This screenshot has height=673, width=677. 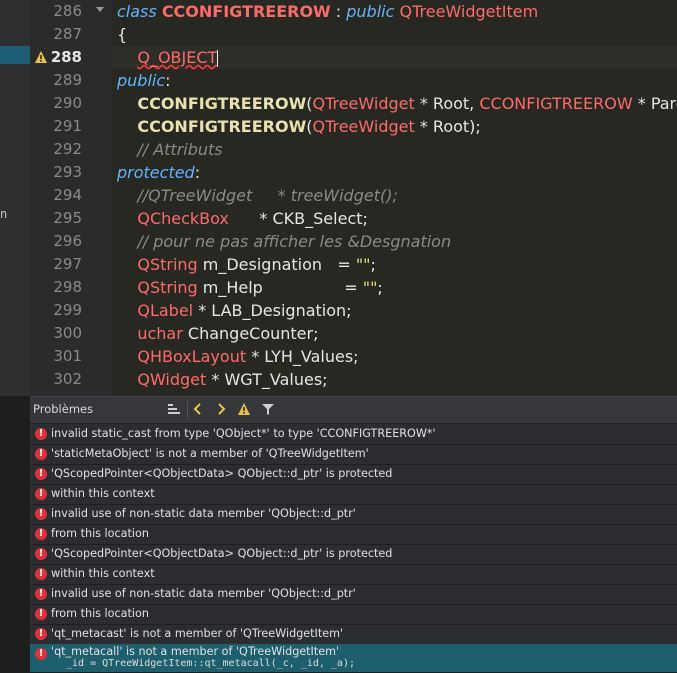 What do you see at coordinates (100, 9) in the screenshot?
I see `fold-arrow-icon` at bounding box center [100, 9].